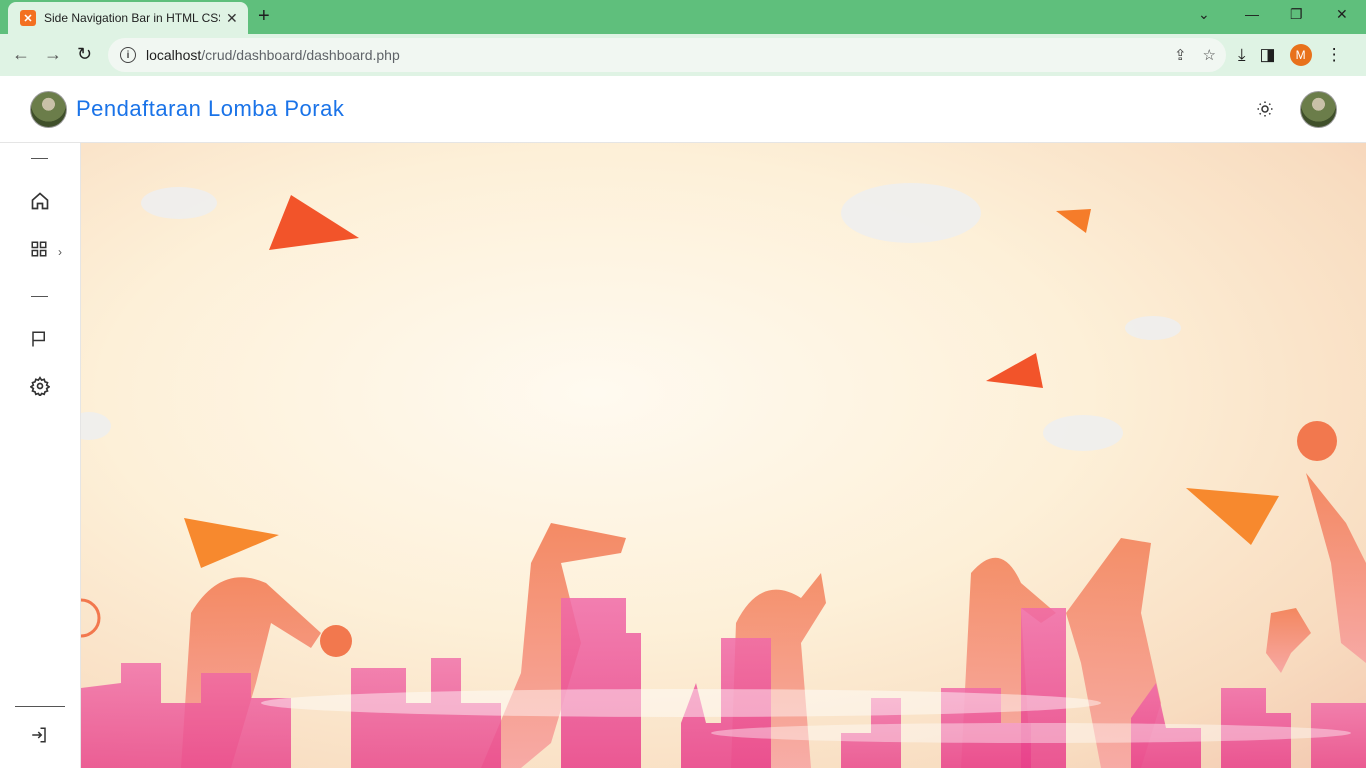  Describe the element at coordinates (53, 54) in the screenshot. I see `forward-button: →` at that location.